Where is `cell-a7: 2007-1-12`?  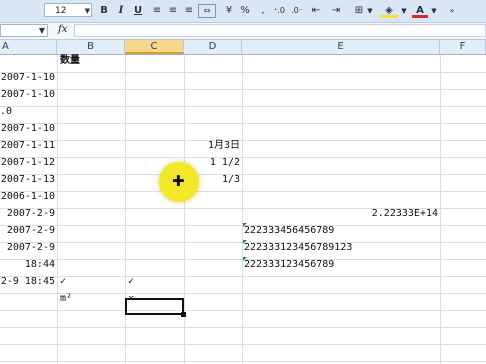 cell-a7: 2007-1-12 is located at coordinates (27, 162).